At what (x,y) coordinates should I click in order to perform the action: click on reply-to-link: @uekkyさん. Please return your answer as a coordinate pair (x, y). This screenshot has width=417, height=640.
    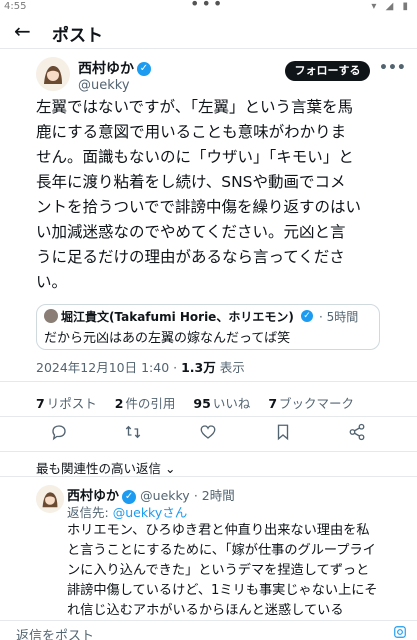
    Looking at the image, I should click on (150, 512).